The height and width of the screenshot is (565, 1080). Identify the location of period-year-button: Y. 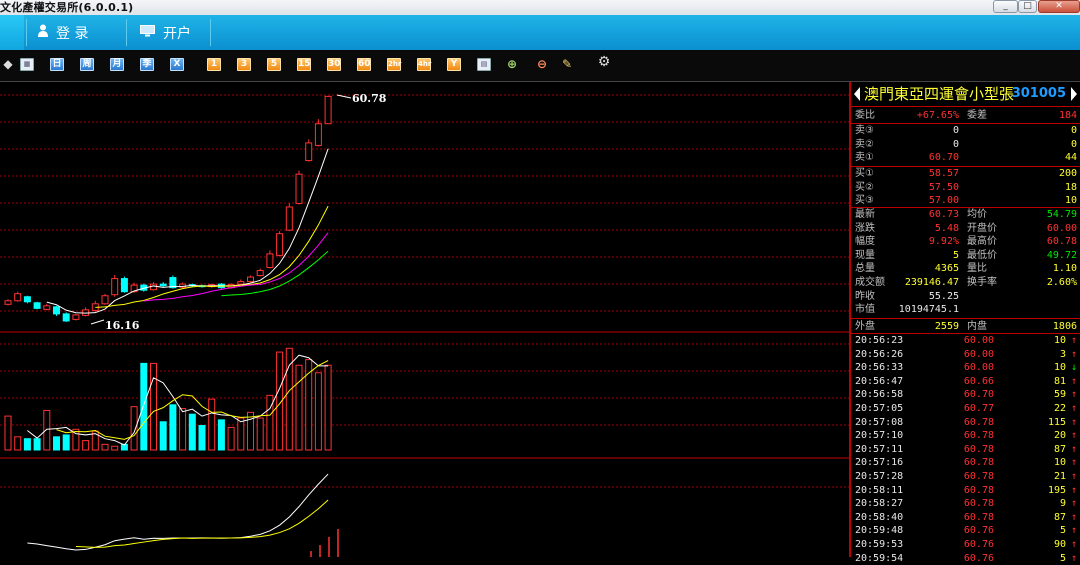
(454, 64).